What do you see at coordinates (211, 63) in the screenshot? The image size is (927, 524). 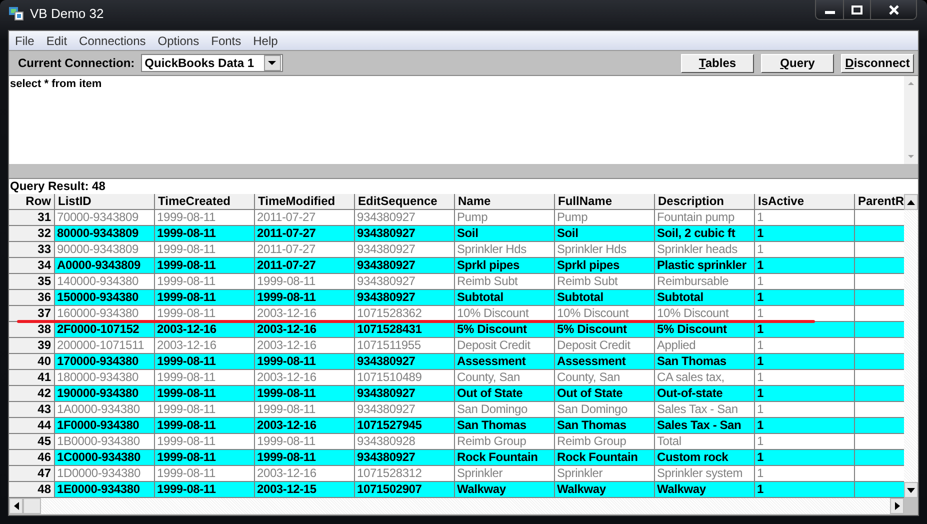 I see `connection-dropdown: QuickBooks Data 1` at bounding box center [211, 63].